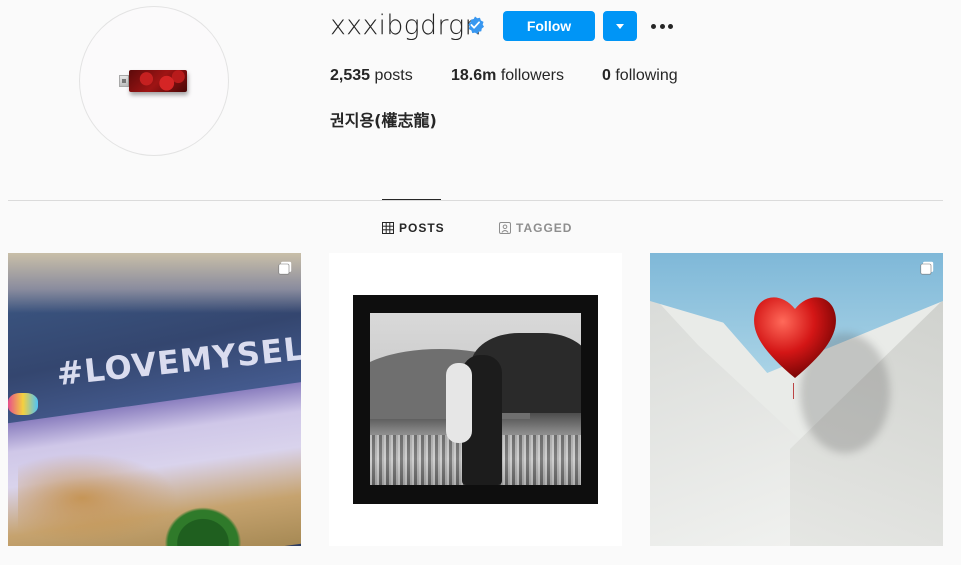  I want to click on profile-full-name: 권지용(權志龍), so click(383, 120).